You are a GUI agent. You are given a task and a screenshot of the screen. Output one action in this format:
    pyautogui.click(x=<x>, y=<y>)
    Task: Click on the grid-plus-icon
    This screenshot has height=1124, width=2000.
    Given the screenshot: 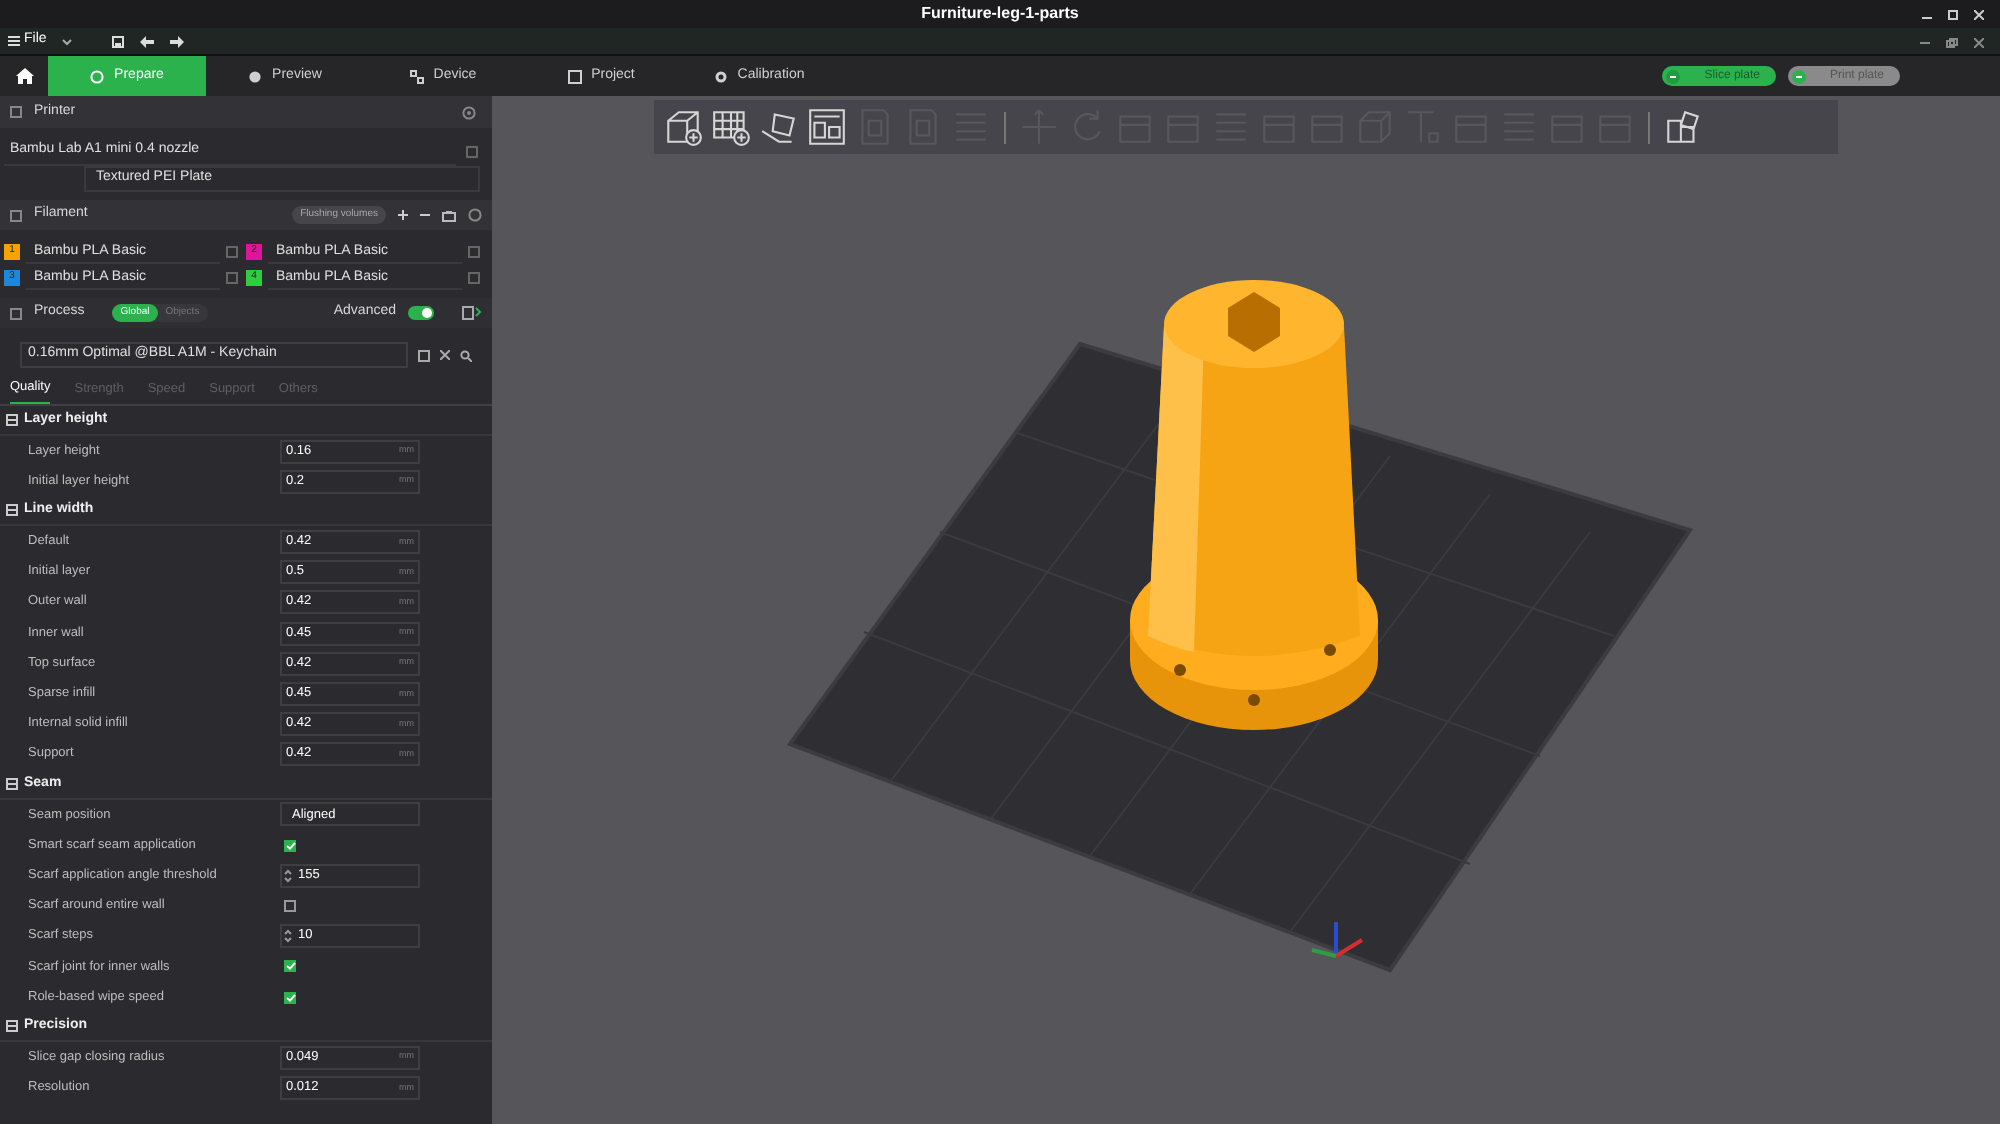 What is the action you would take?
    pyautogui.click(x=731, y=127)
    